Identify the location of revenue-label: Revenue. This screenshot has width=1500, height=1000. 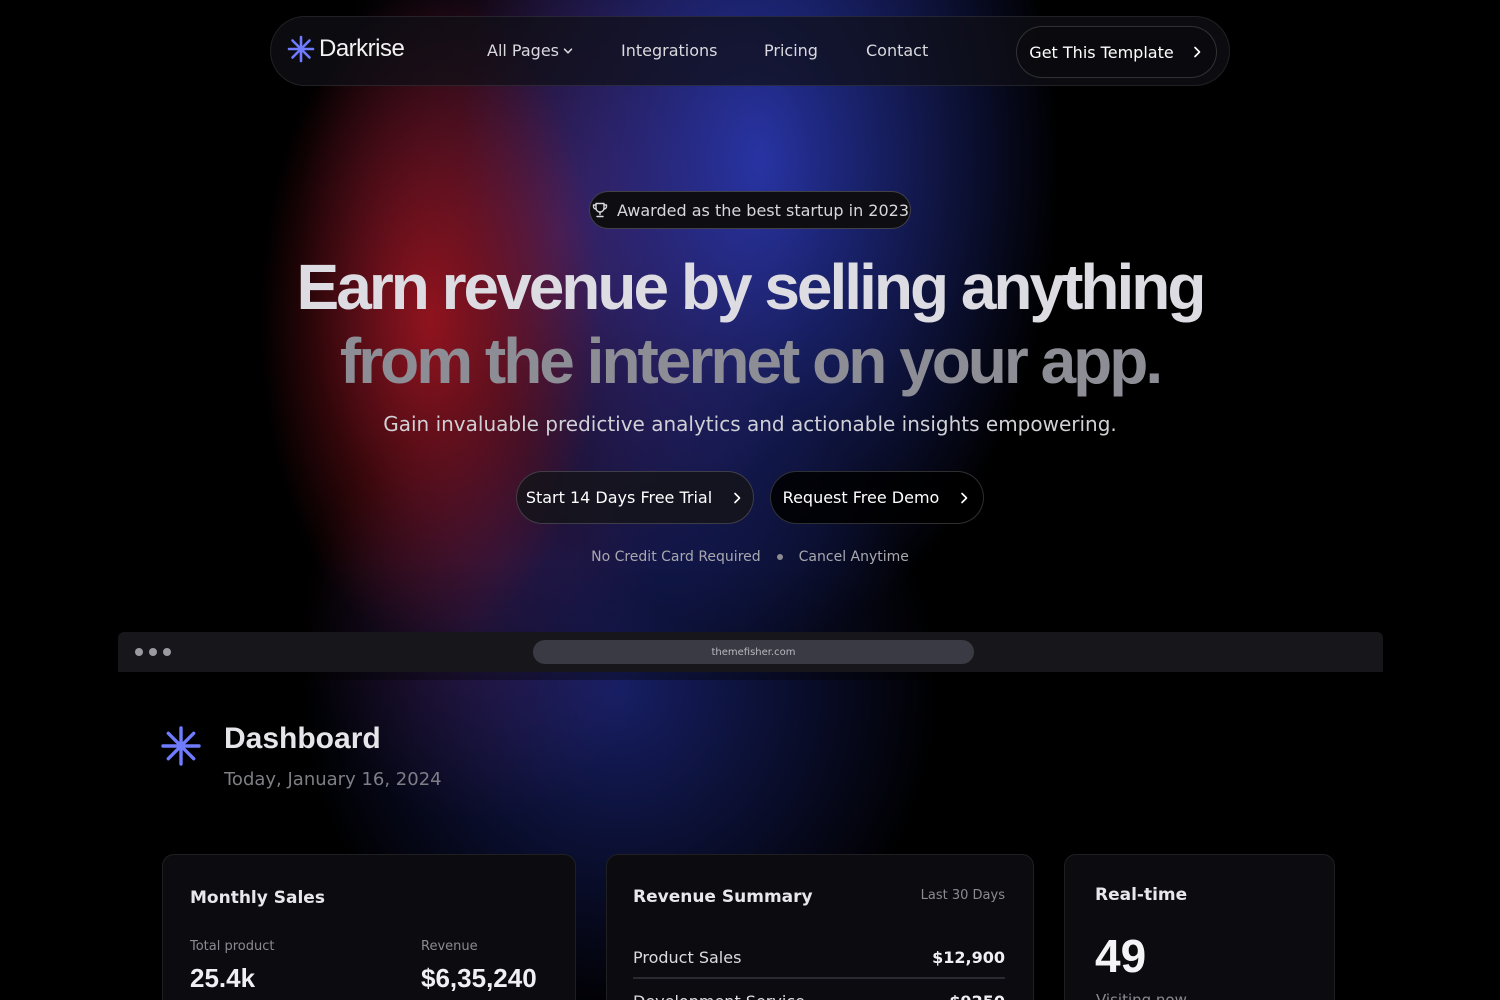
(449, 946).